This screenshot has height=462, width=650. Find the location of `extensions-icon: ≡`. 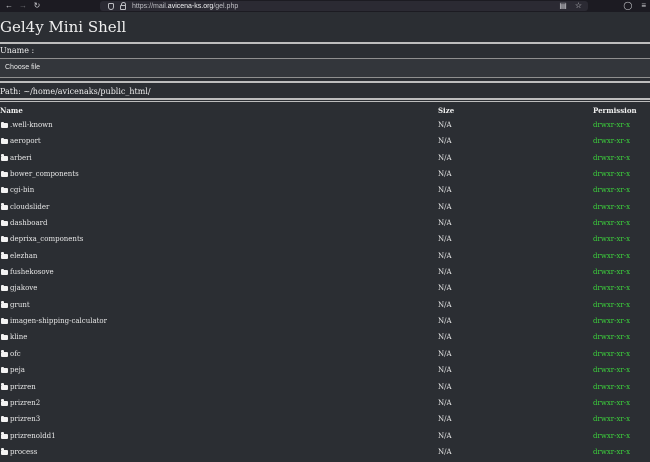

extensions-icon: ≡ is located at coordinates (643, 6).